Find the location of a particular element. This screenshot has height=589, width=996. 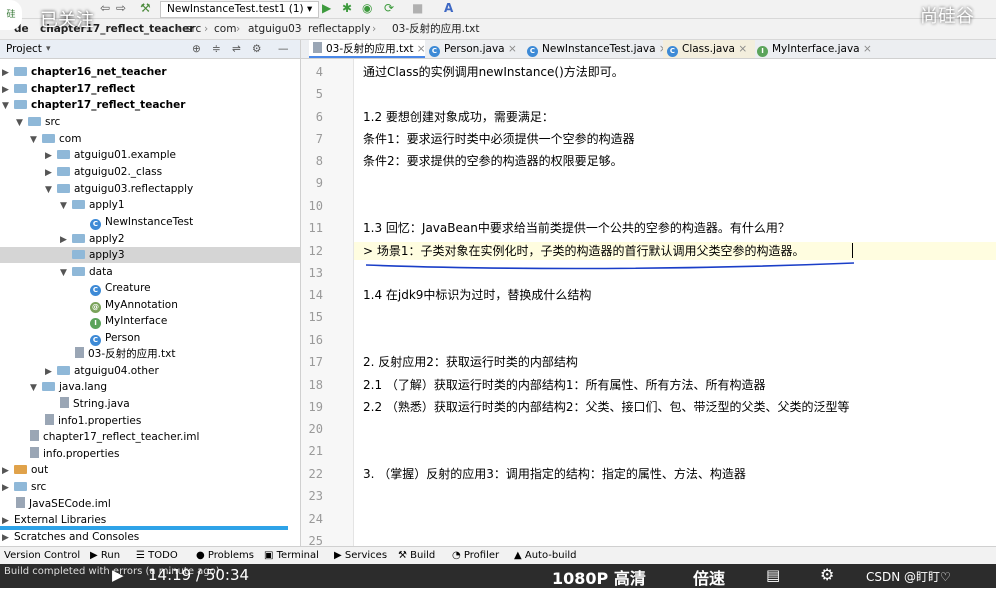

profile-icon: ⟳ is located at coordinates (389, 8).